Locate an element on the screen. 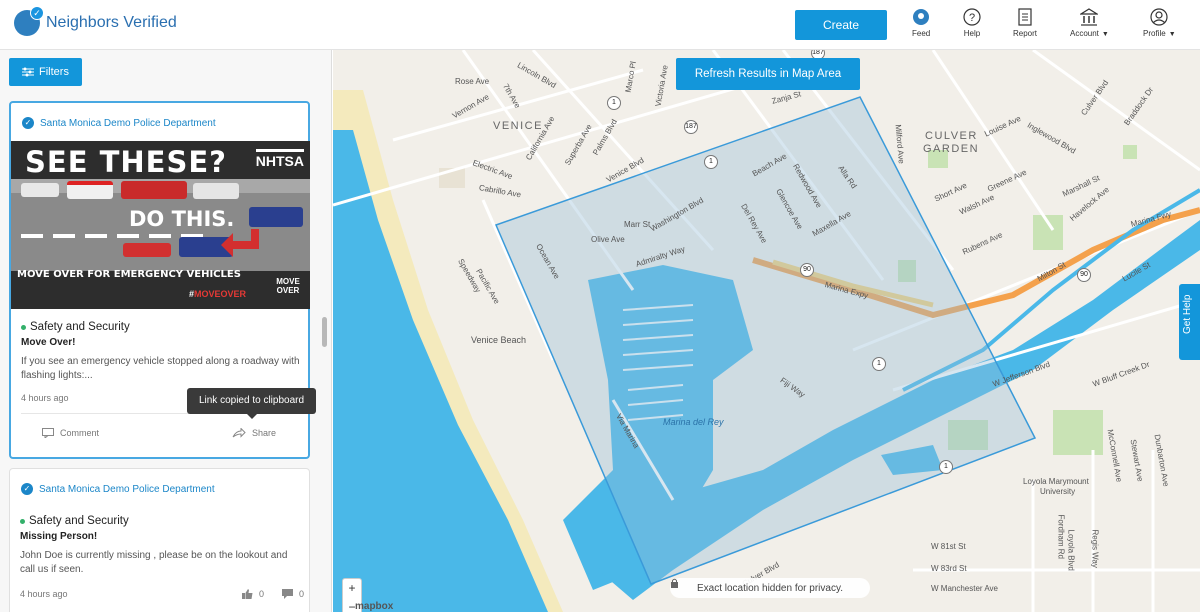 This screenshot has height=612, width=1200. feed-icon is located at coordinates (921, 17).